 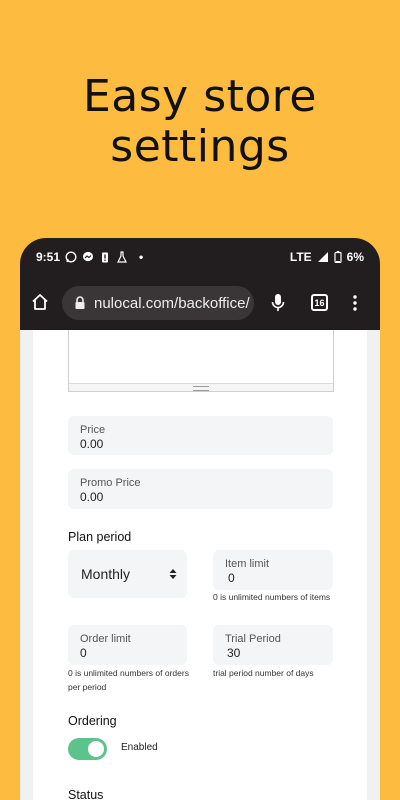 I want to click on headline-line-1: Easy store, so click(x=199, y=96).